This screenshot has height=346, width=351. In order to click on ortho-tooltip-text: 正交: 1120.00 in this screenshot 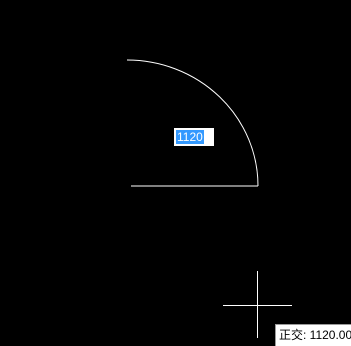, I will do `click(315, 335)`.